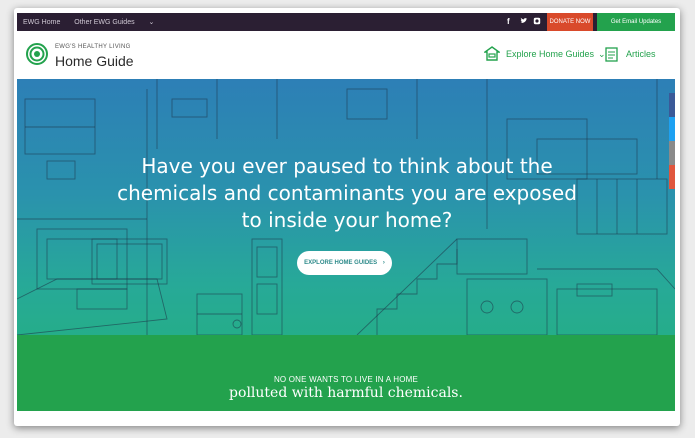 The image size is (695, 438). What do you see at coordinates (537, 22) in the screenshot?
I see `instagram-icon` at bounding box center [537, 22].